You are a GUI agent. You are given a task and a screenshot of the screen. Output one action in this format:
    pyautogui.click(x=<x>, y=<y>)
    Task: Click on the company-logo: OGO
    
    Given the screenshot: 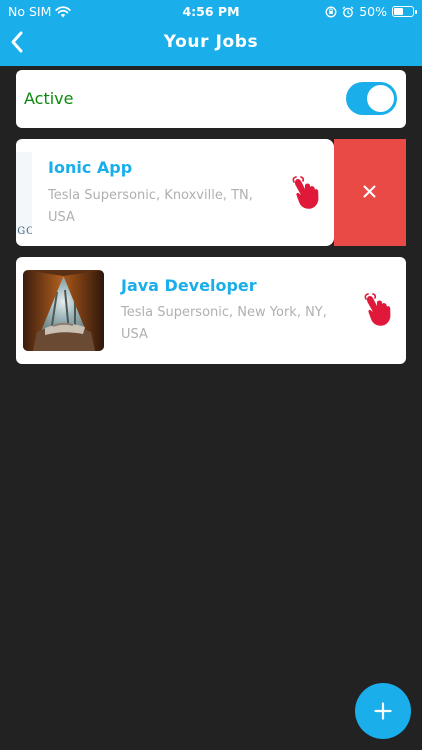 What is the action you would take?
    pyautogui.click(x=24, y=193)
    